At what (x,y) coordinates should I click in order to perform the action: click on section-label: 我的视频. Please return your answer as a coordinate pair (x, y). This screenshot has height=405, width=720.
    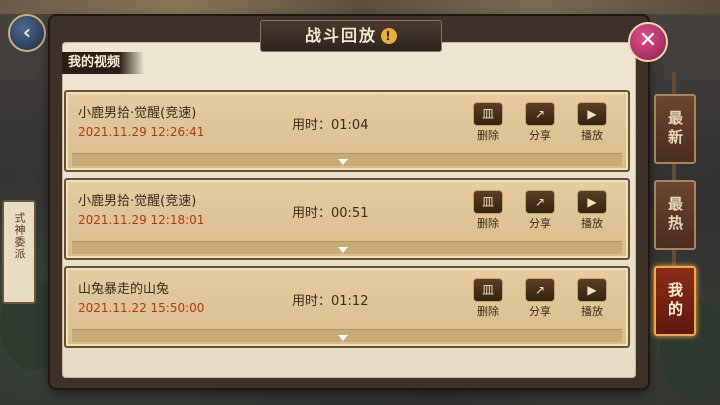
    Looking at the image, I should click on (103, 63).